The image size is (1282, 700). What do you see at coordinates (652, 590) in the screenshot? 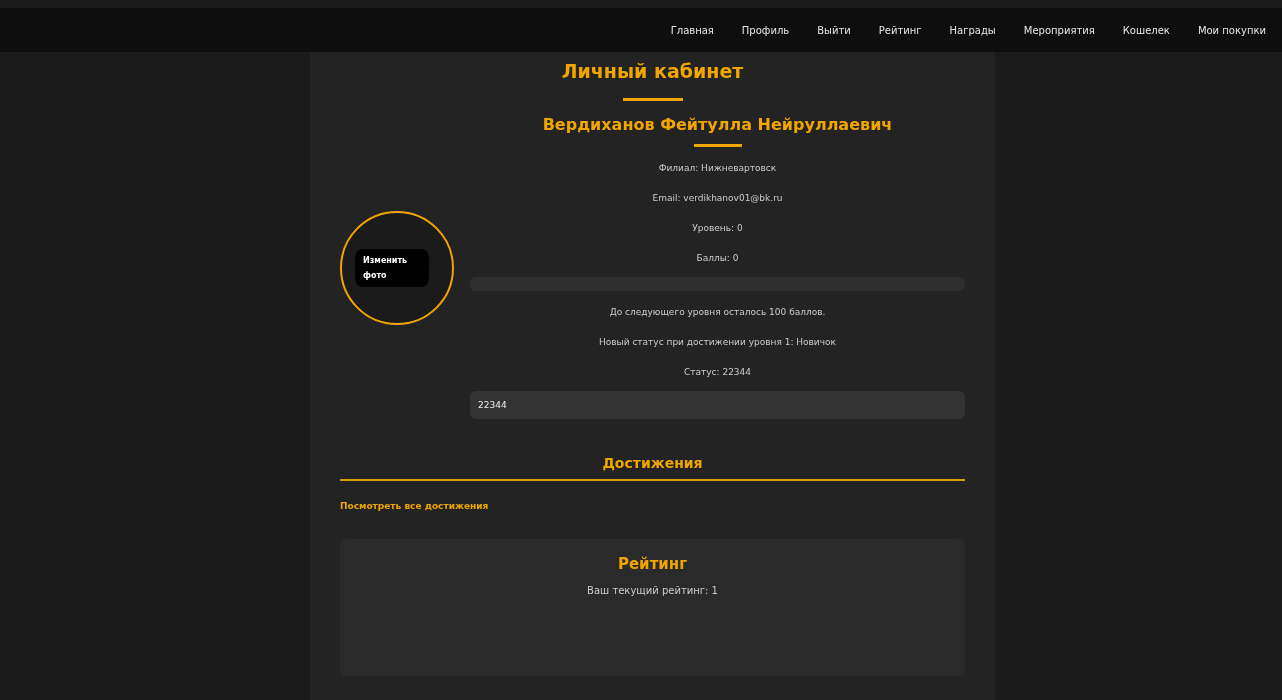
I see `rating-text: Ваш текущий рейтинг: 1` at bounding box center [652, 590].